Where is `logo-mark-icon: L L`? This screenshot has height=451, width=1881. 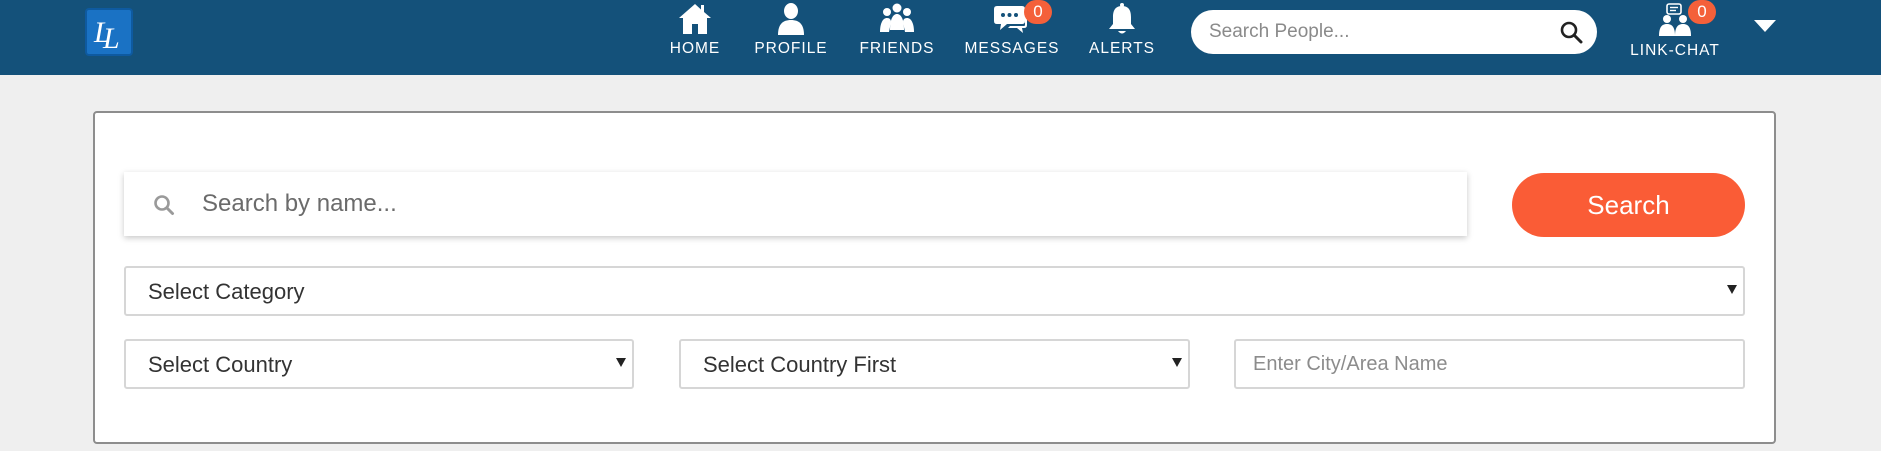 logo-mark-icon: L L is located at coordinates (106, 35).